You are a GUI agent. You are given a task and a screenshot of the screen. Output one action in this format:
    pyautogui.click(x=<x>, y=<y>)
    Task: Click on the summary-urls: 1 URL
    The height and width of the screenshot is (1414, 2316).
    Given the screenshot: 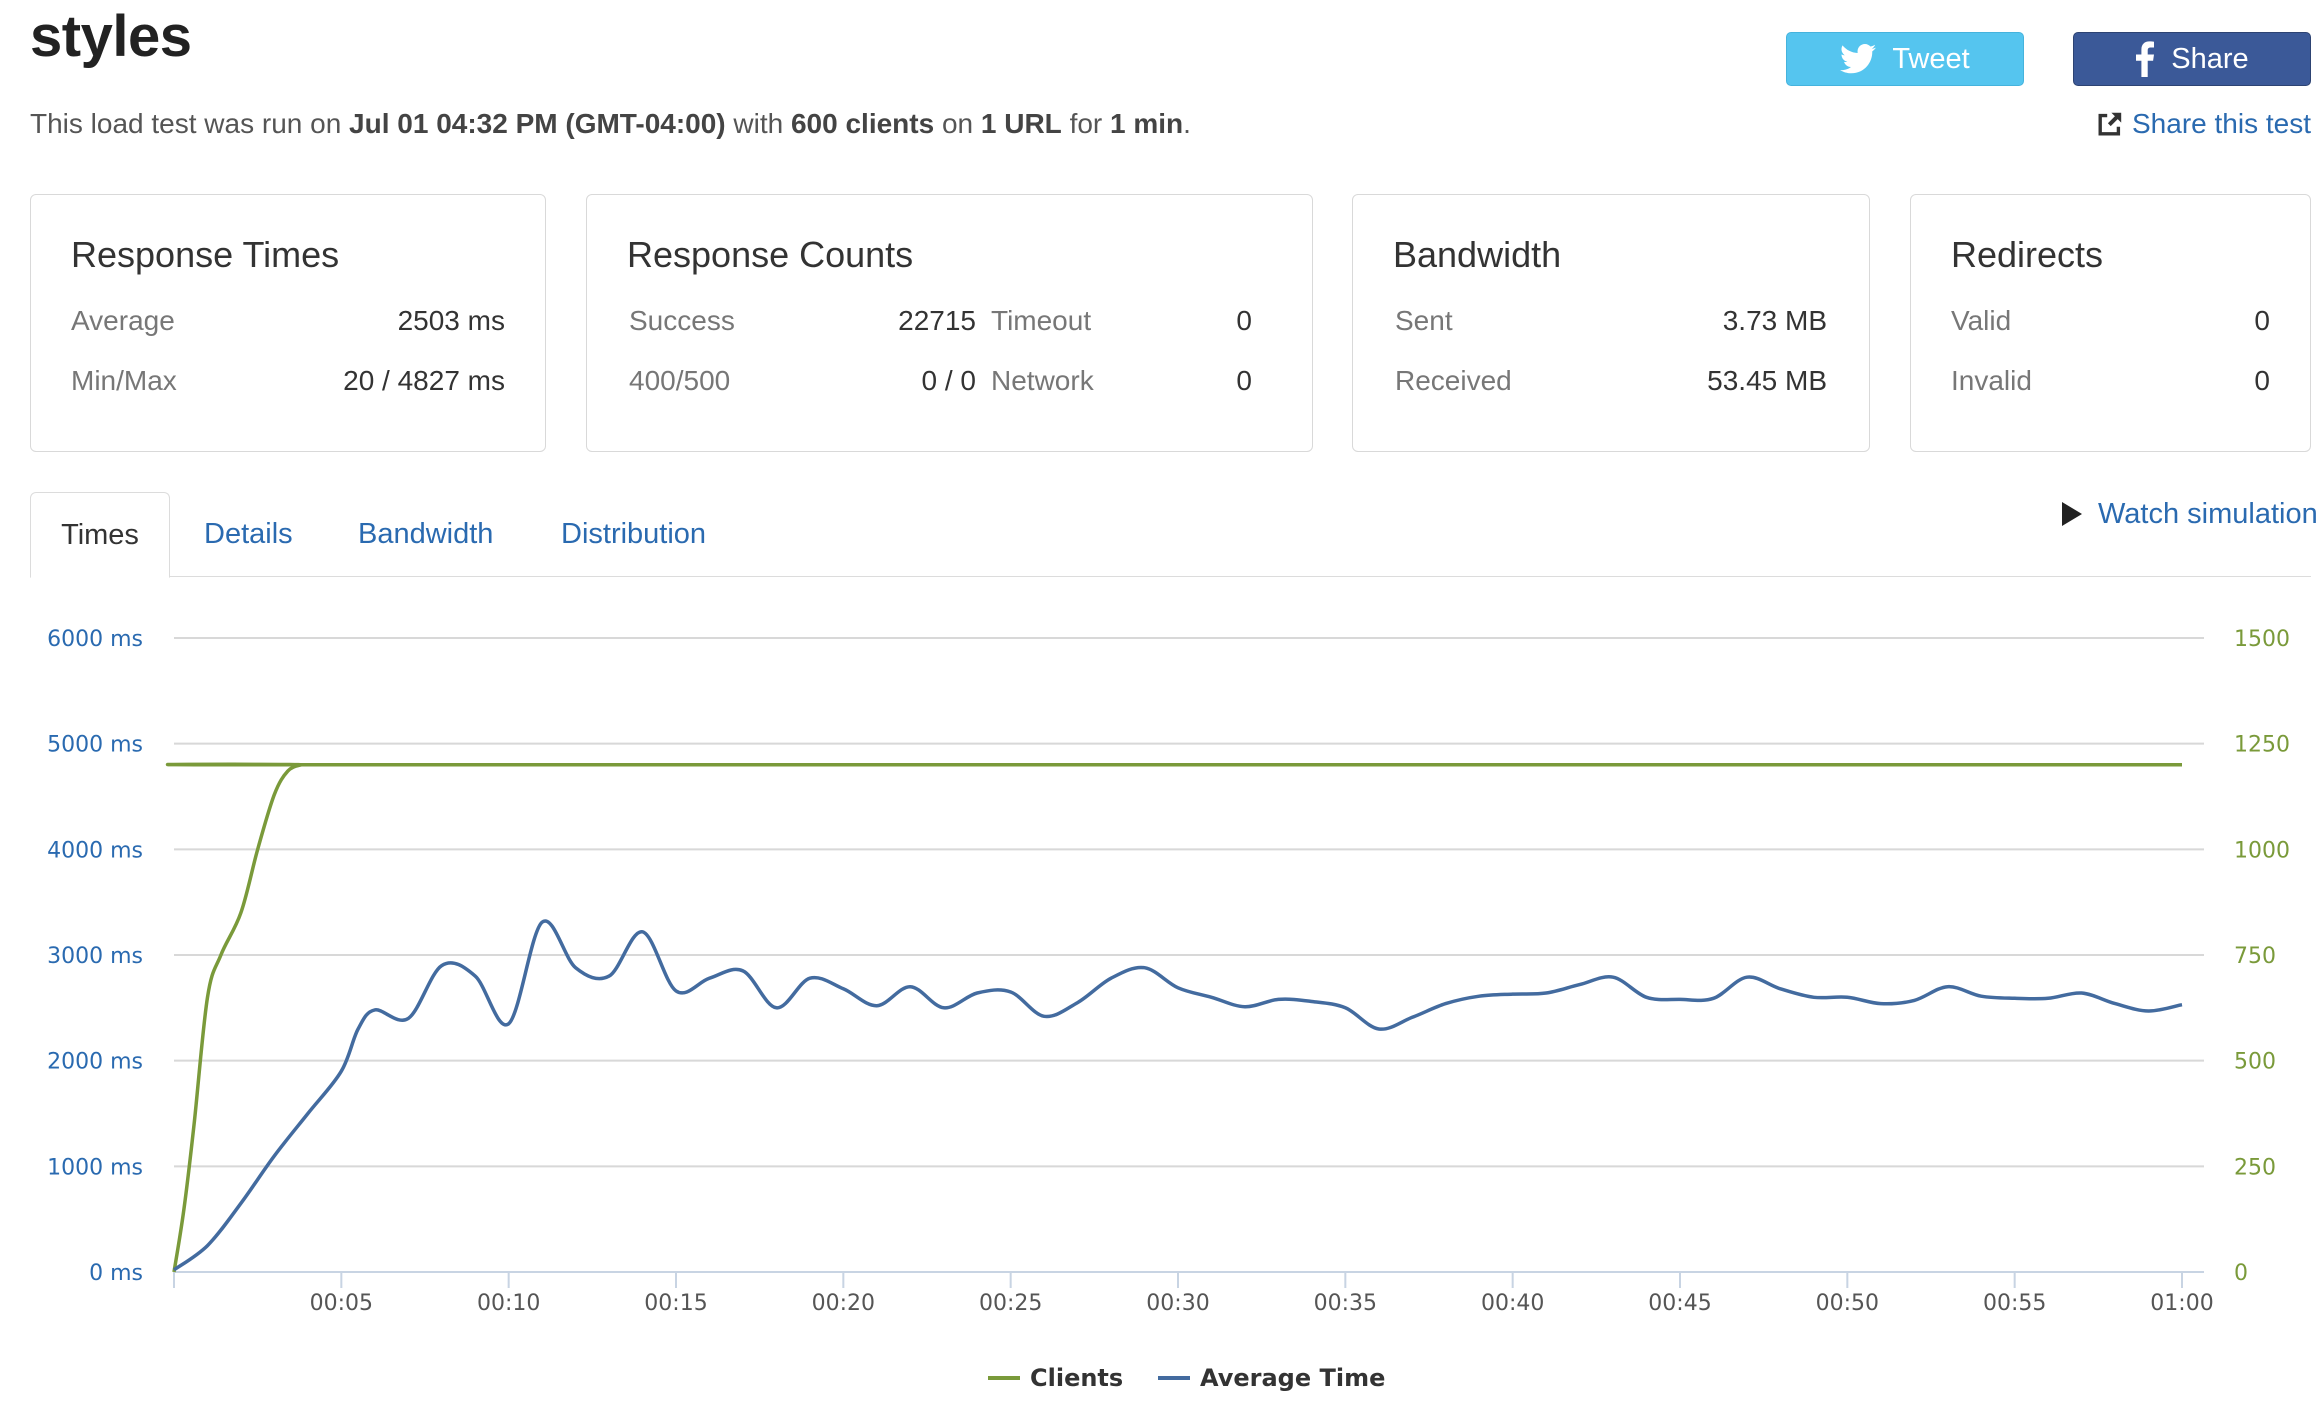 What is the action you would take?
    pyautogui.click(x=1021, y=123)
    